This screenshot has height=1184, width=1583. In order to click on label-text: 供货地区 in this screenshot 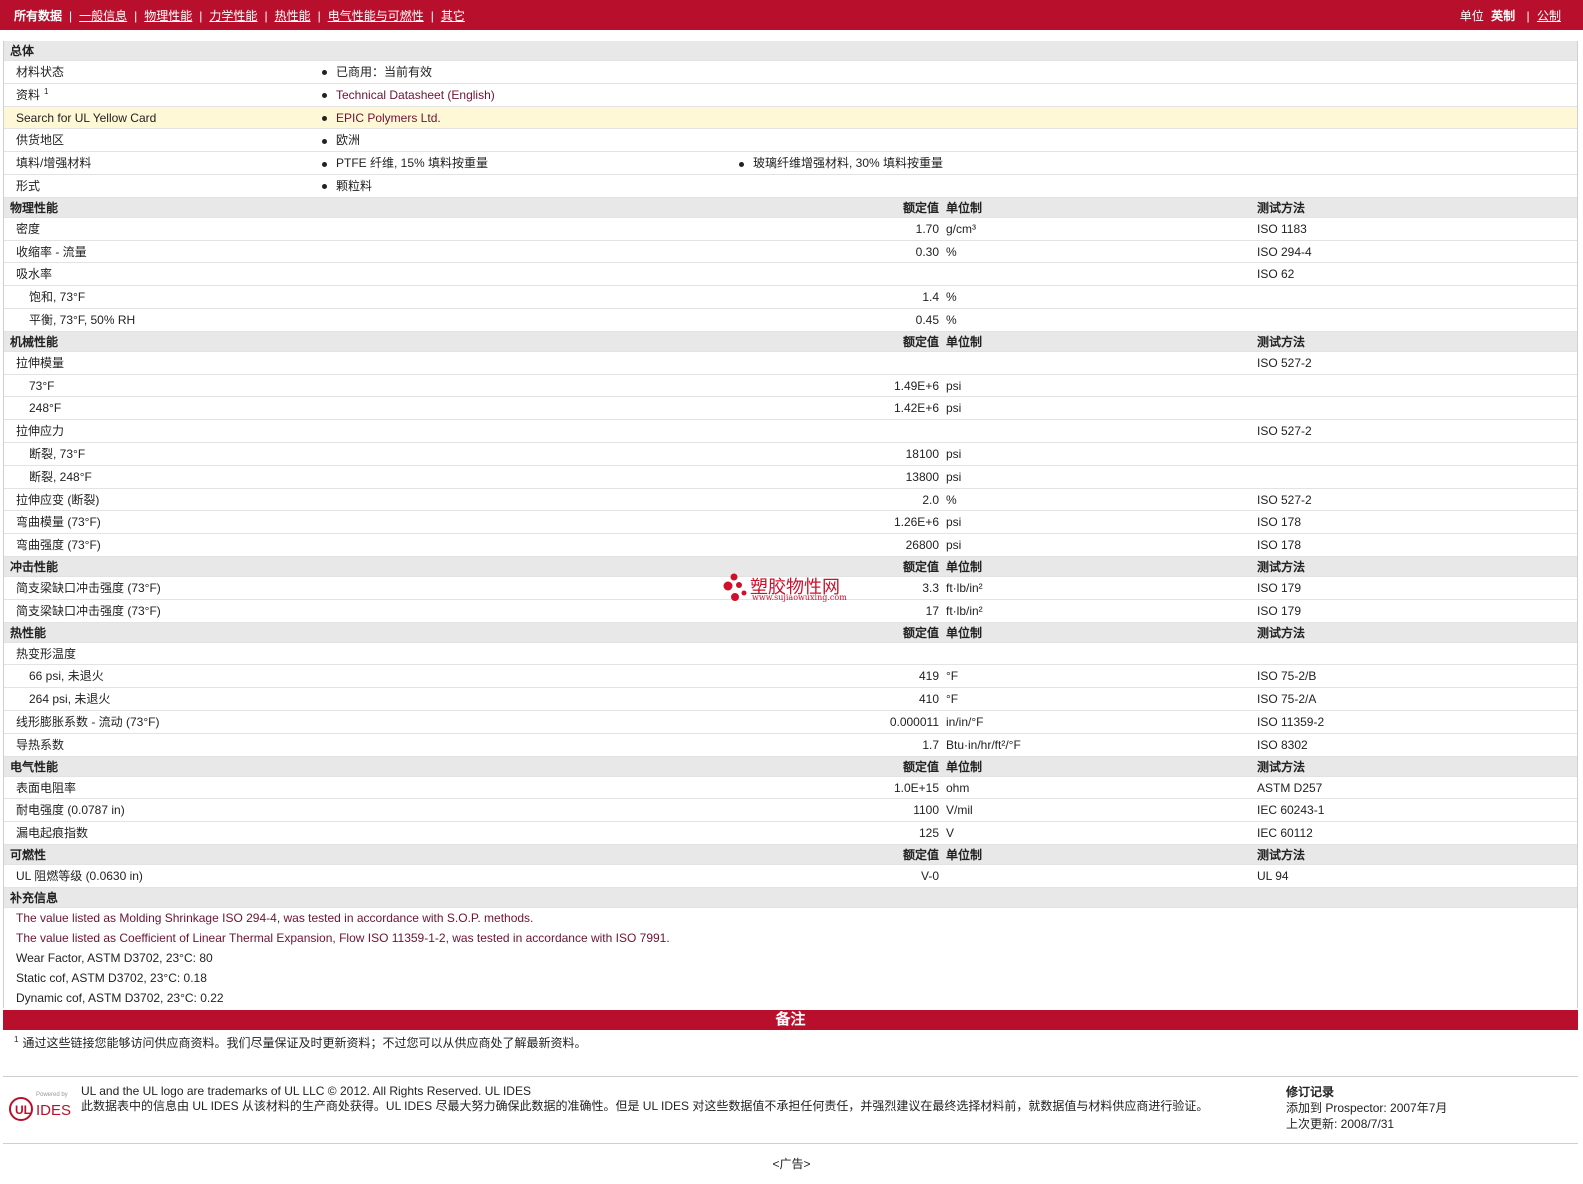, I will do `click(40, 140)`.